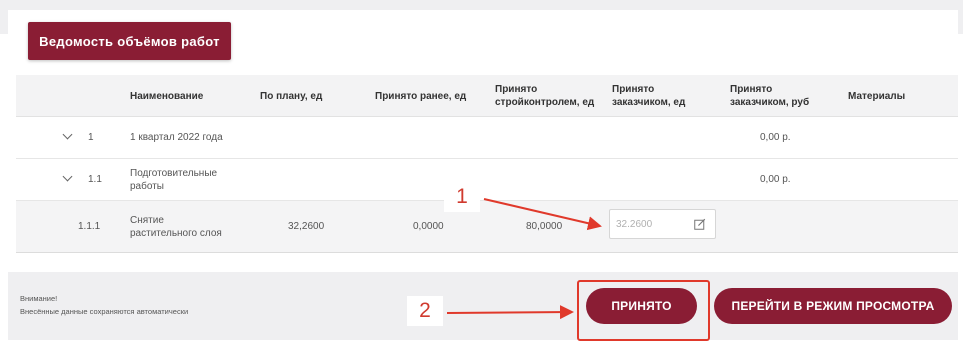  Describe the element at coordinates (462, 197) in the screenshot. I see `annotation-label-1: 1` at that location.